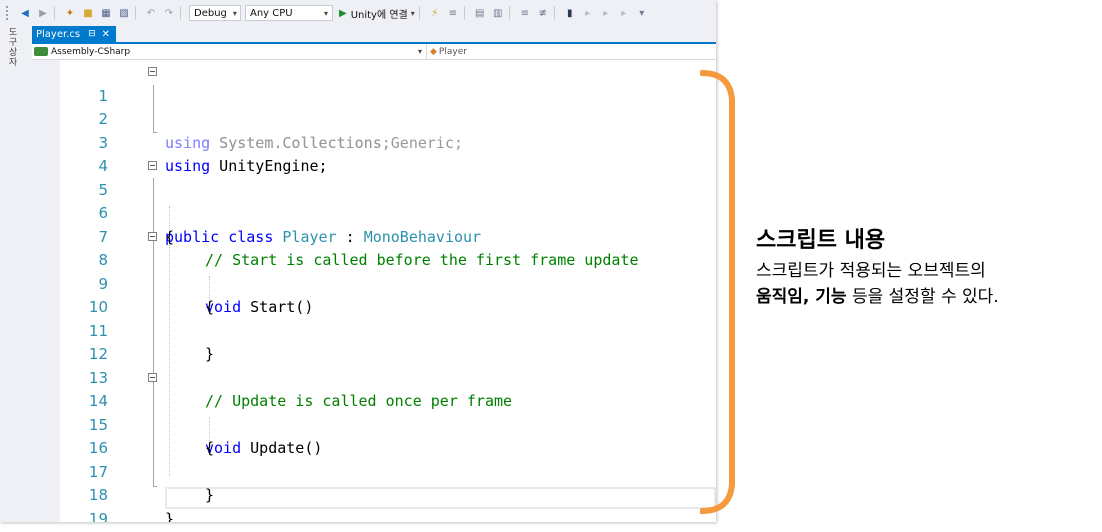 Image resolution: width=1102 pixels, height=532 pixels. What do you see at coordinates (374, 212) in the screenshot?
I see `code-line: 6 {` at bounding box center [374, 212].